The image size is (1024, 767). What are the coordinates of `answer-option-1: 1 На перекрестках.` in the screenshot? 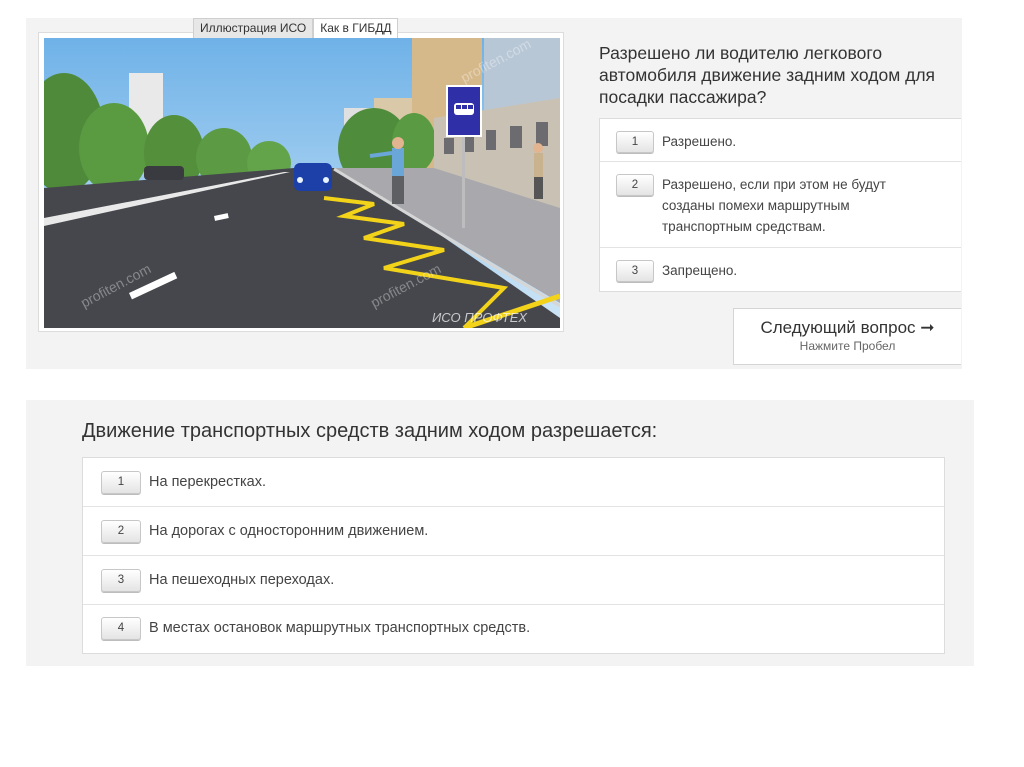 It's located at (513, 482).